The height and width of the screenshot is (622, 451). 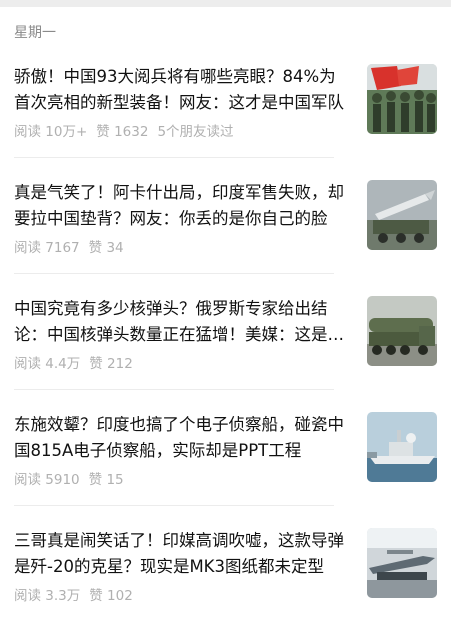 I want to click on missile-launcher-photo-icon, so click(x=402, y=215).